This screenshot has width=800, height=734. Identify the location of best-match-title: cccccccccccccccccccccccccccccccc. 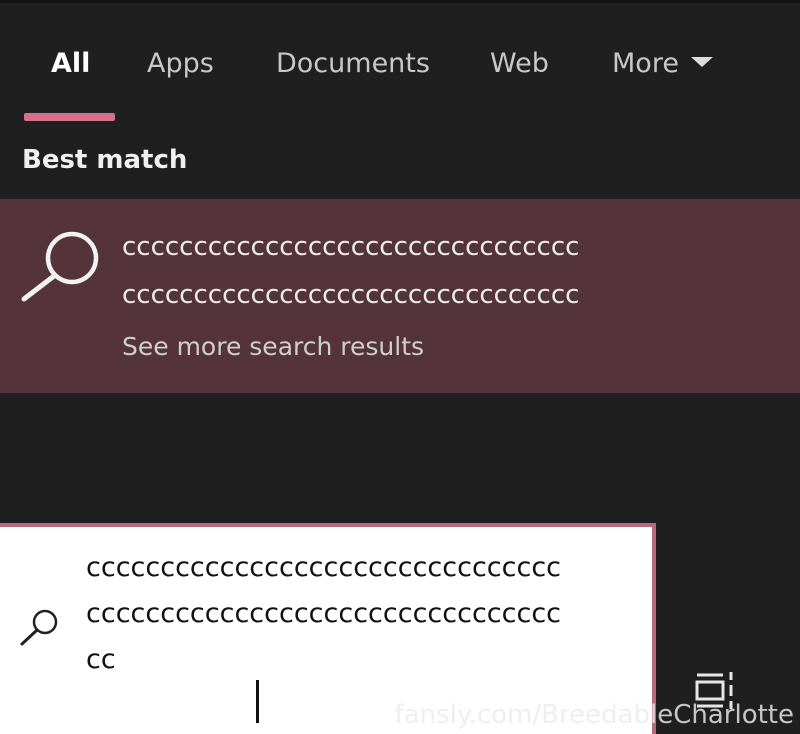
(351, 247).